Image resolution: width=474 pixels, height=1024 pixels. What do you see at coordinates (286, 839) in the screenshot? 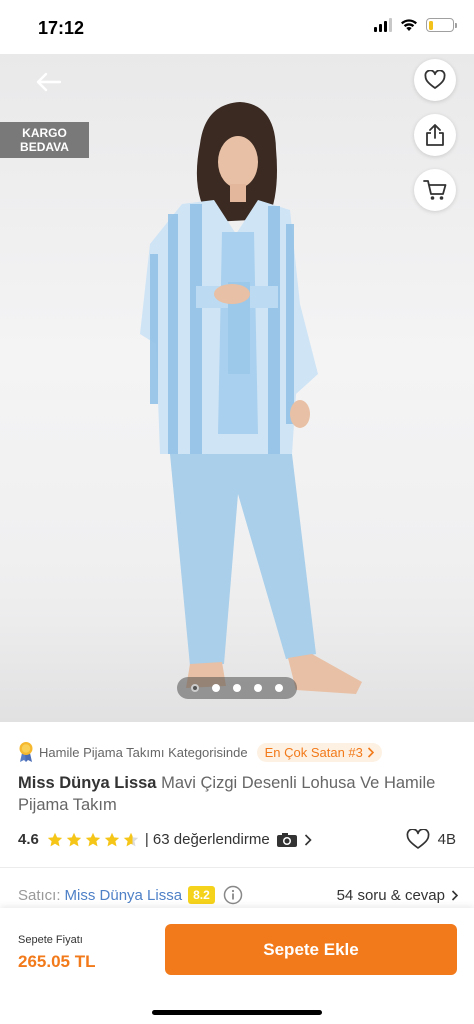
I see `camera-icon` at bounding box center [286, 839].